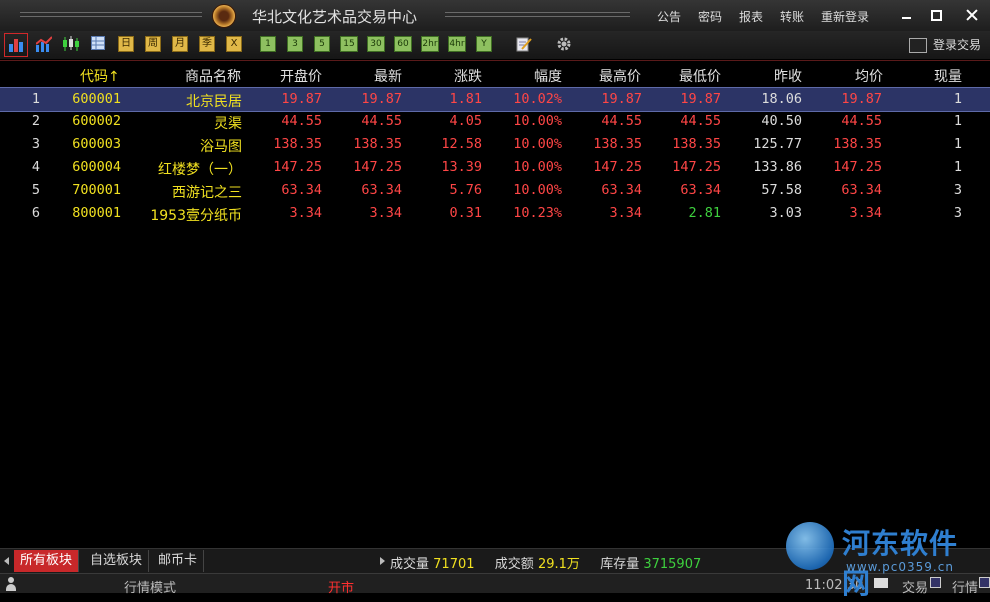 This screenshot has height=602, width=990. Describe the element at coordinates (704, 213) in the screenshot. I see `cell-low: 2.81` at that location.